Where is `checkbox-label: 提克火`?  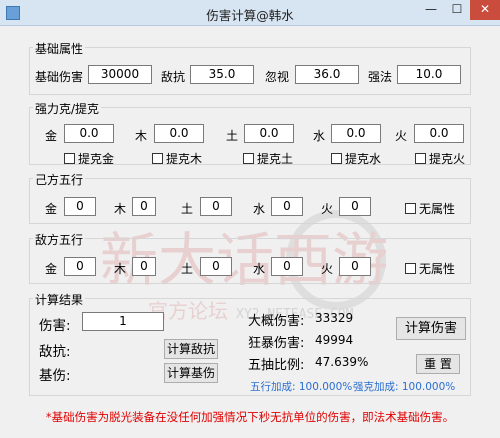
checkbox-label: 提克火 is located at coordinates (447, 159).